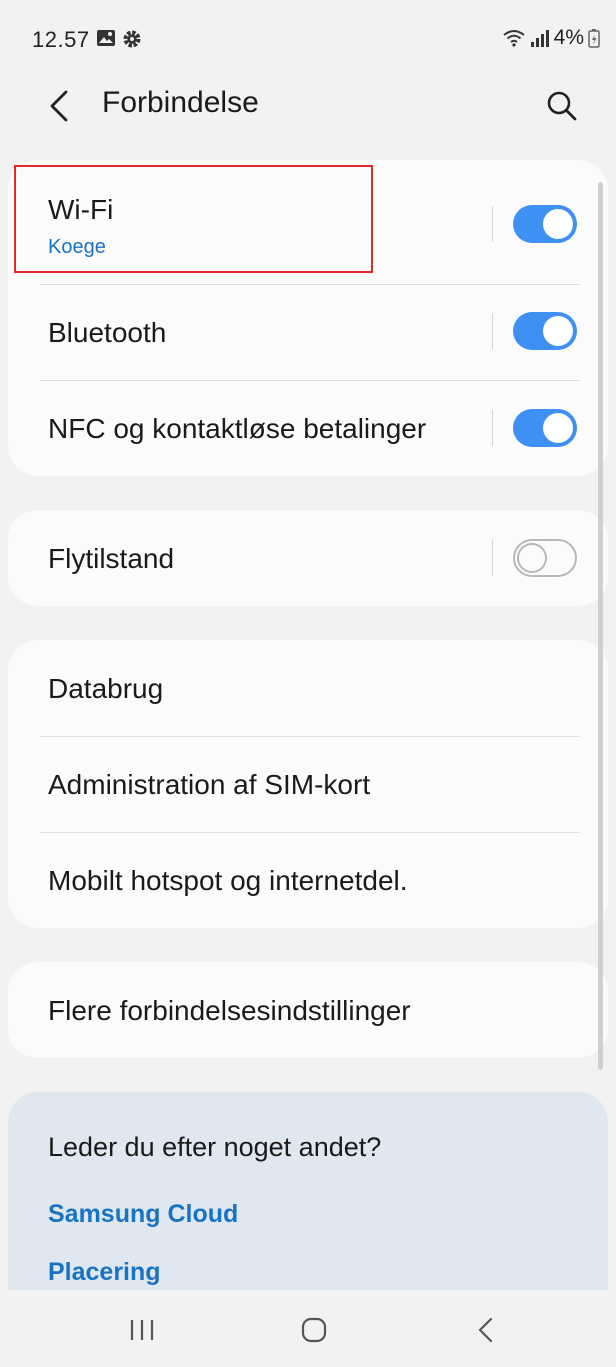 The width and height of the screenshot is (616, 1367). What do you see at coordinates (600, 626) in the screenshot?
I see `scrollbar` at bounding box center [600, 626].